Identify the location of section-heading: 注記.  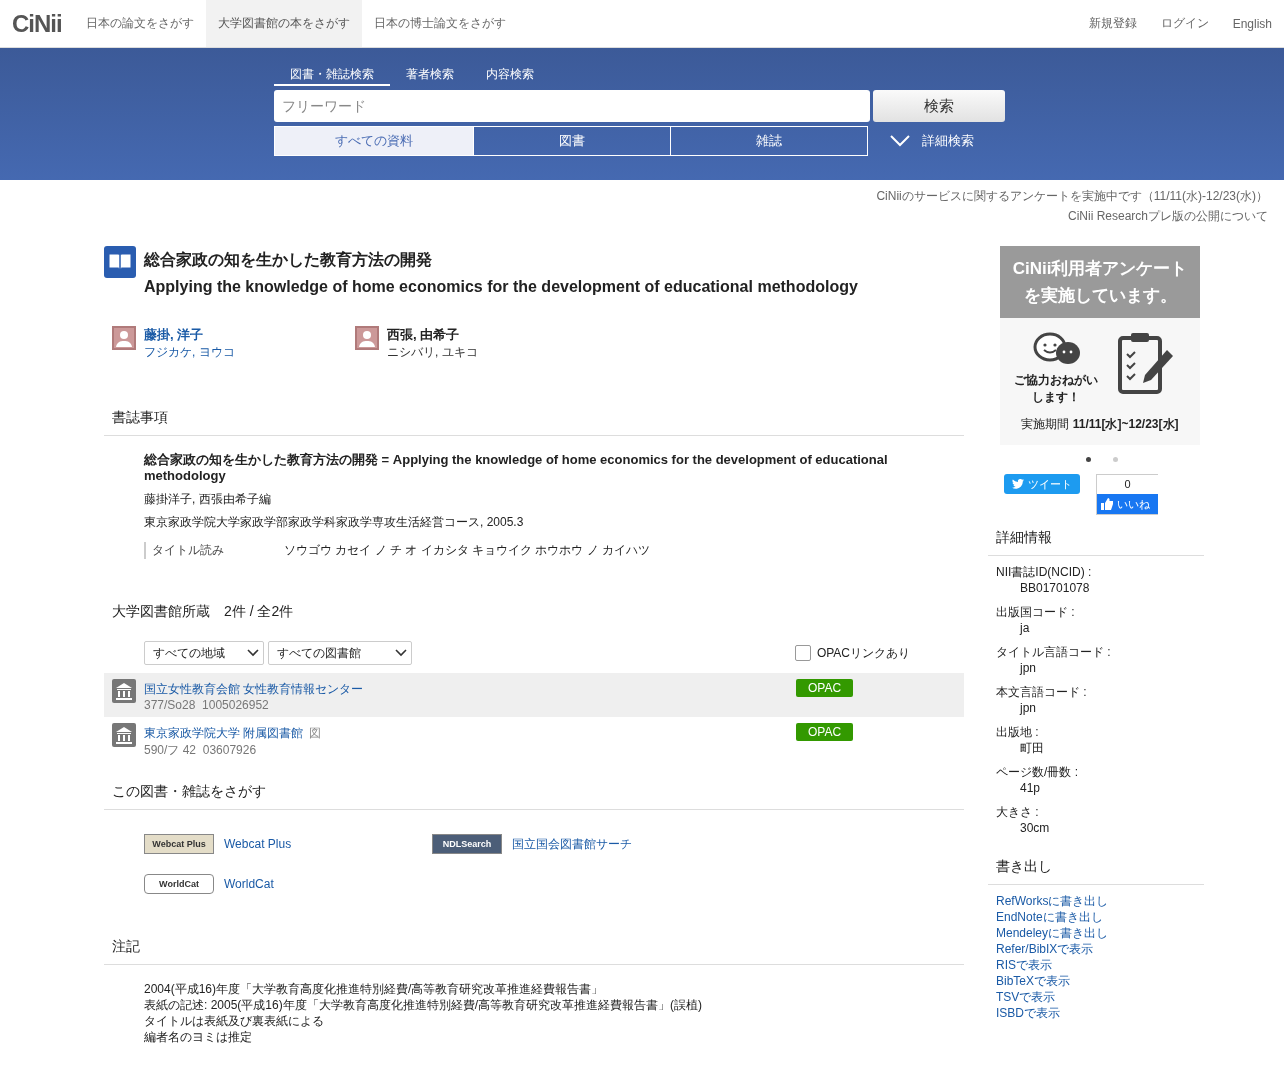
(534, 951).